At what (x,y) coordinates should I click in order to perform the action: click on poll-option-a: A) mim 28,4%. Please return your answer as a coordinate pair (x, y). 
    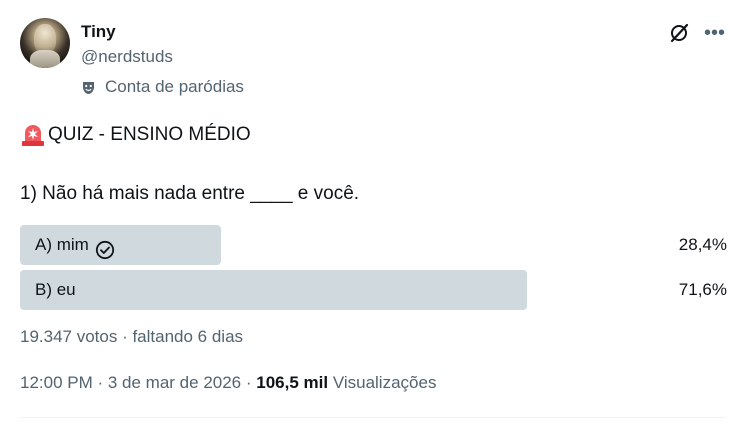
    Looking at the image, I should click on (373, 245).